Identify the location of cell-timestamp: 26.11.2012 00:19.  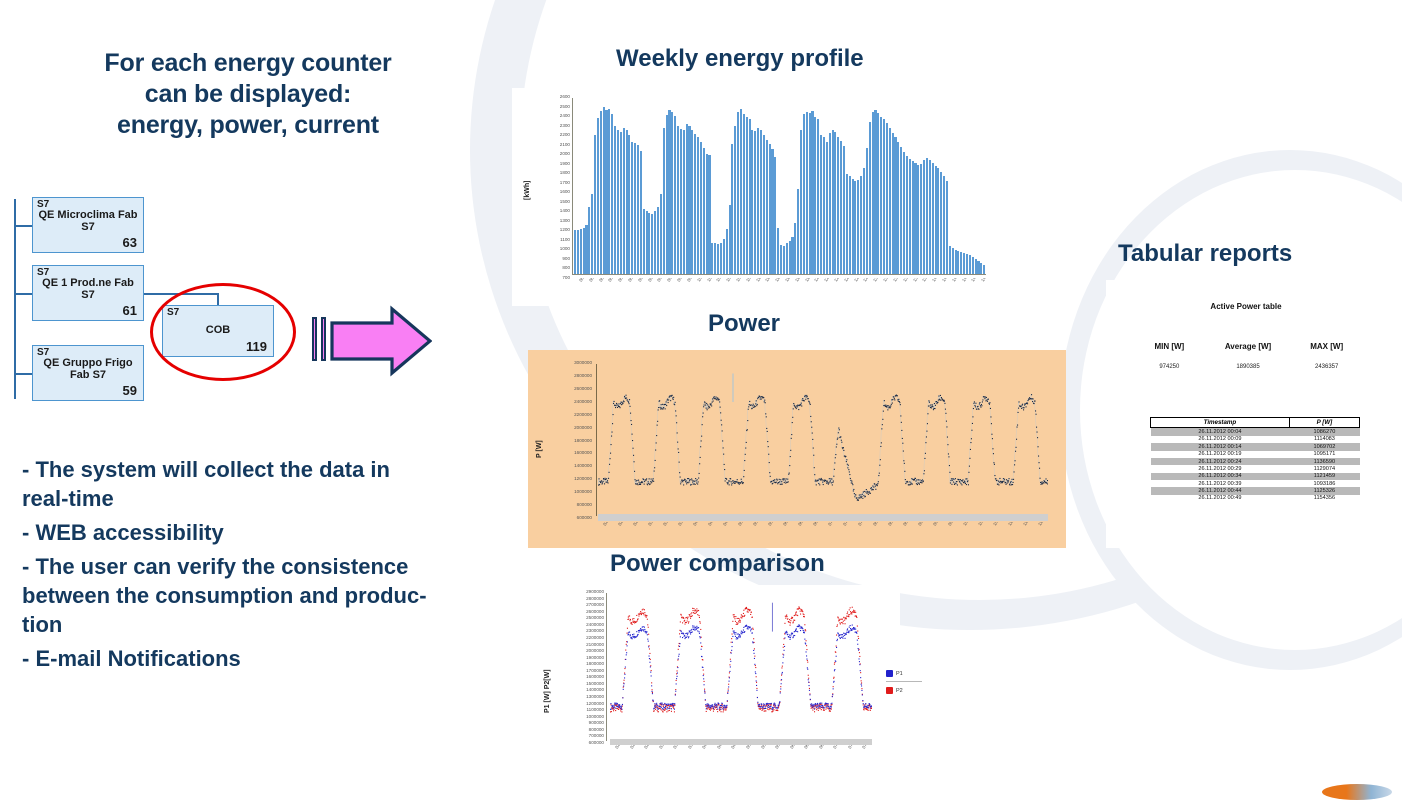
(1220, 454).